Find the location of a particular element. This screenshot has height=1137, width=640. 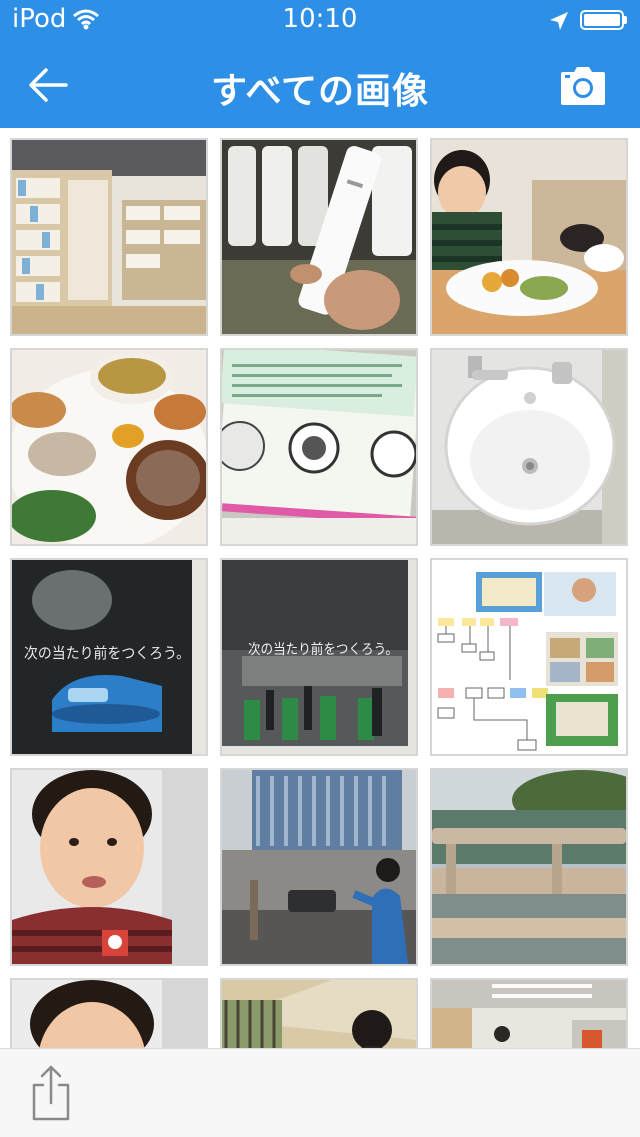

navigation-header: iPod 10:10 すべての画像 is located at coordinates (320, 64).